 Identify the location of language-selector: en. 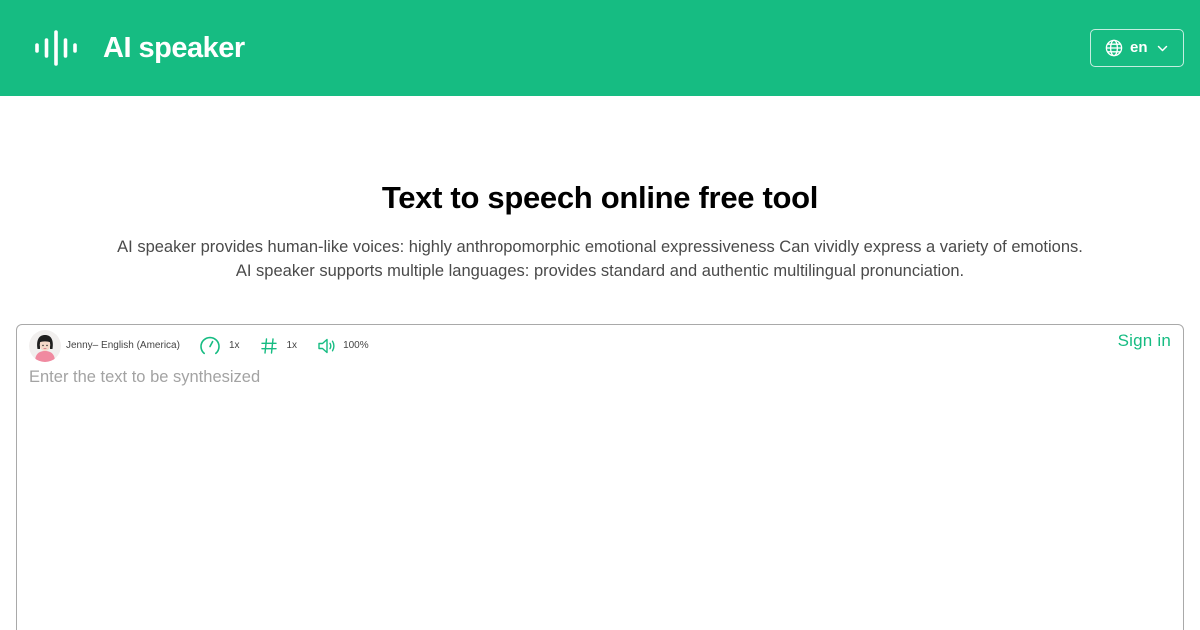
(1137, 48).